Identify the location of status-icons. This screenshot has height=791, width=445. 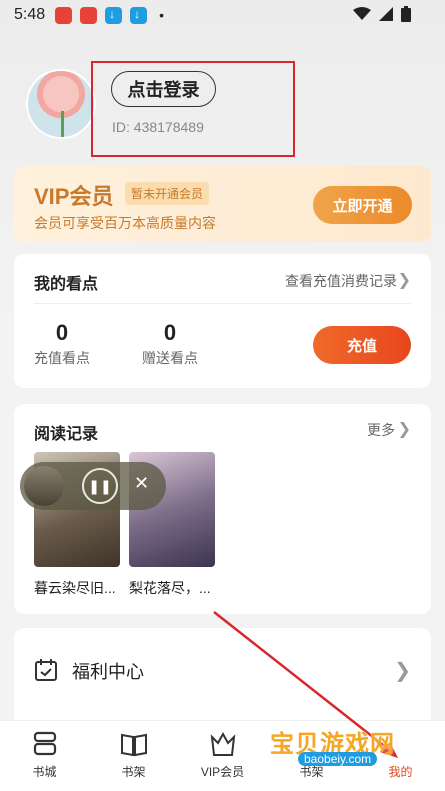
(382, 14).